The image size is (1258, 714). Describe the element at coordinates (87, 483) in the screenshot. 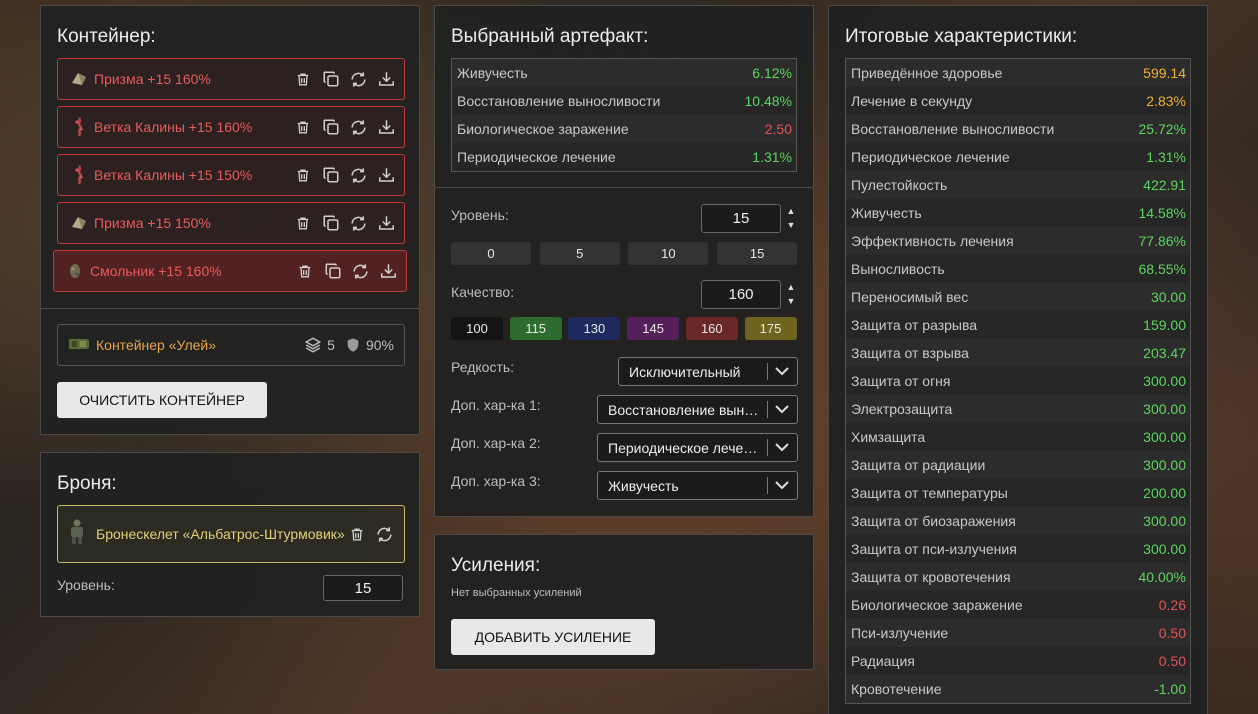

I see `armor-title: Броня:` at that location.